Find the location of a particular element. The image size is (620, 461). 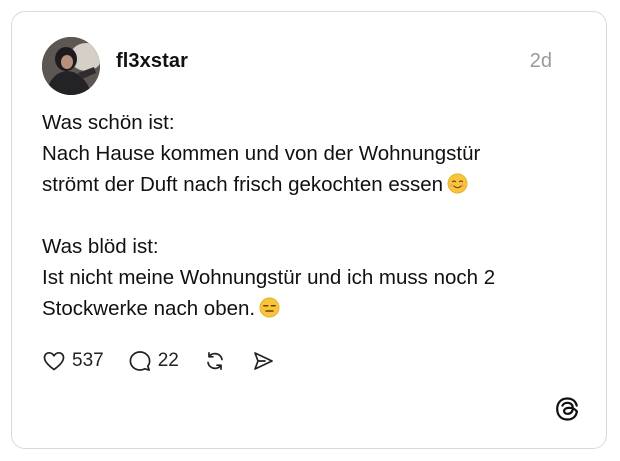

threads-logo-icon is located at coordinates (567, 409).